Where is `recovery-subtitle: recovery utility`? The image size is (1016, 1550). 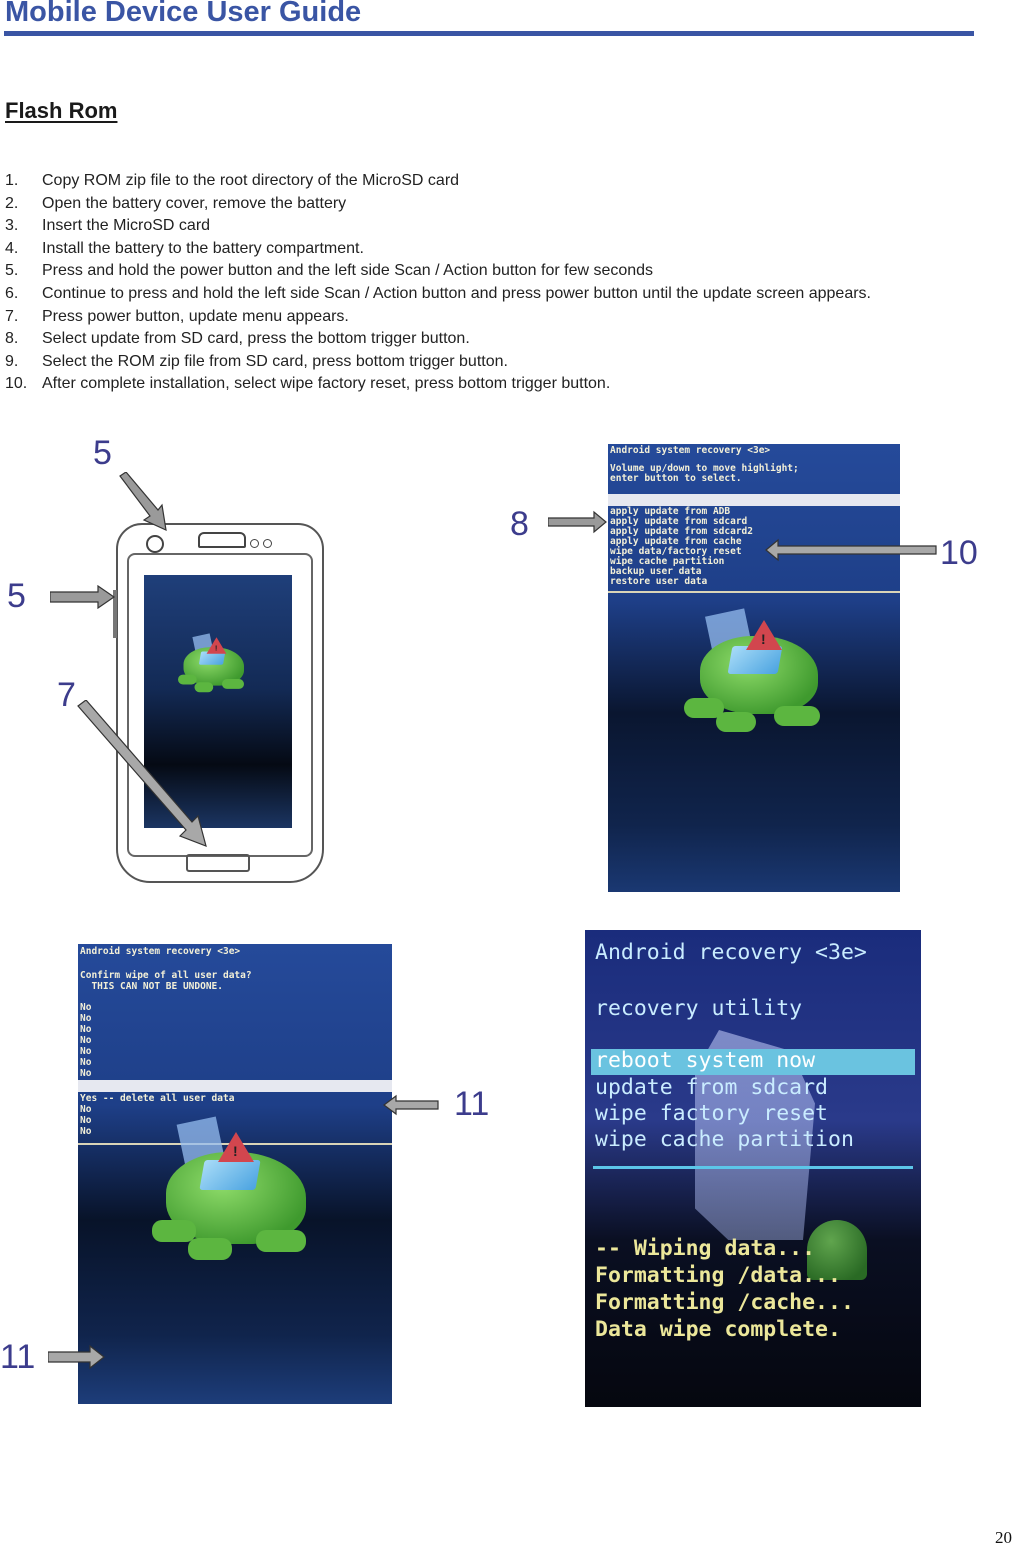 recovery-subtitle: recovery utility is located at coordinates (699, 1008).